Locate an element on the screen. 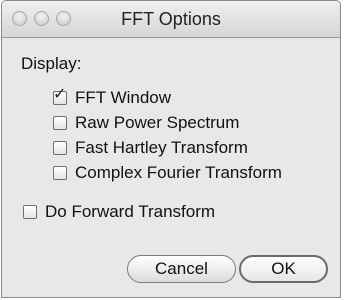 The image size is (344, 300). option-complex-fourier-transform: Complex Fourier Transform is located at coordinates (167, 173).